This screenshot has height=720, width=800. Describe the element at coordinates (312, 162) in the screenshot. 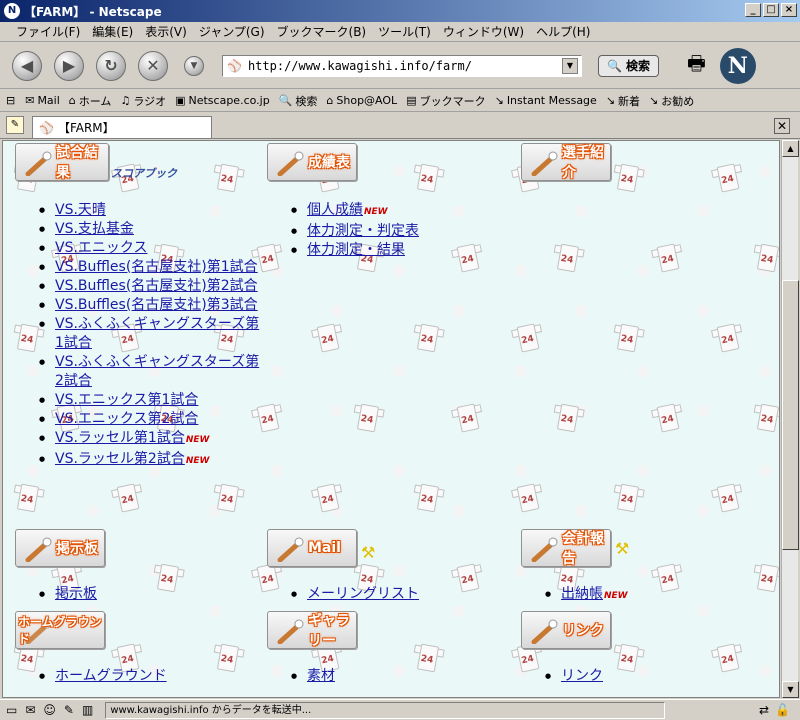

I see `section-button-stats: 成績表` at that location.